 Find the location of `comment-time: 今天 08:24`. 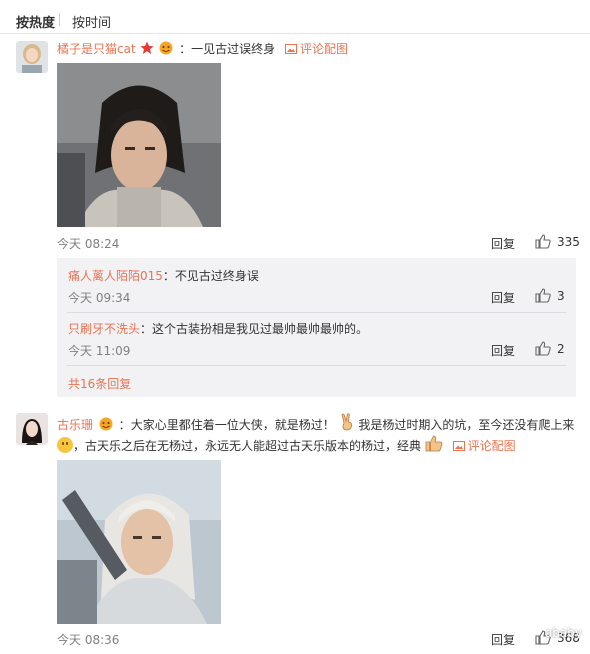

comment-time: 今天 08:24 is located at coordinates (88, 244).